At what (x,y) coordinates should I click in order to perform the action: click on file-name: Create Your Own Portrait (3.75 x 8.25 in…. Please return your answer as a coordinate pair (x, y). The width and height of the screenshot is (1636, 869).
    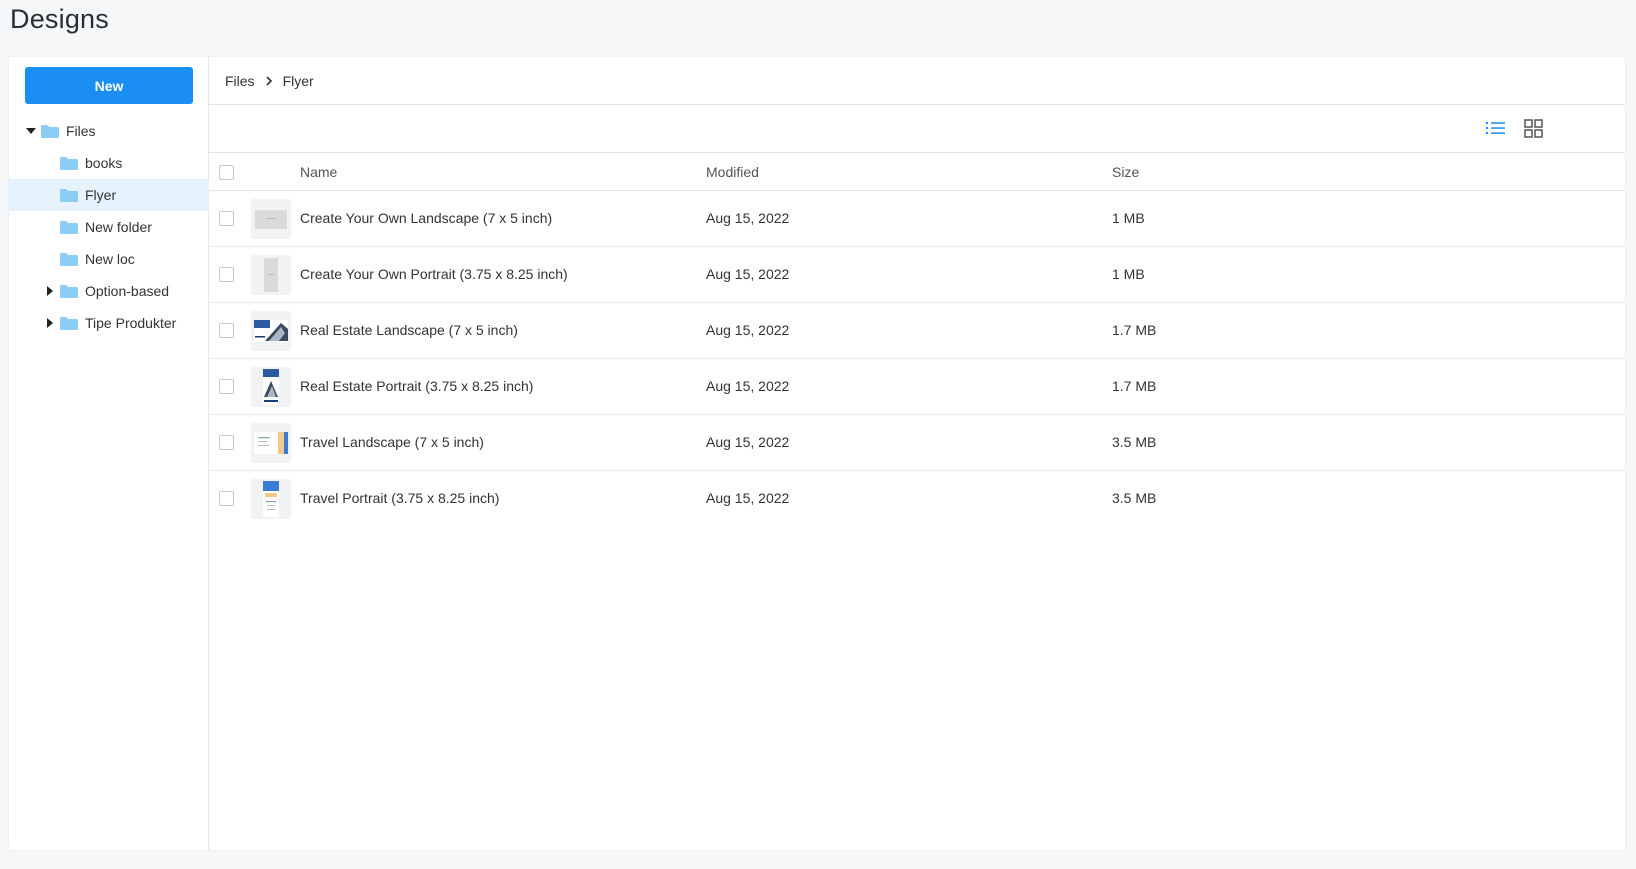
    Looking at the image, I should click on (434, 274).